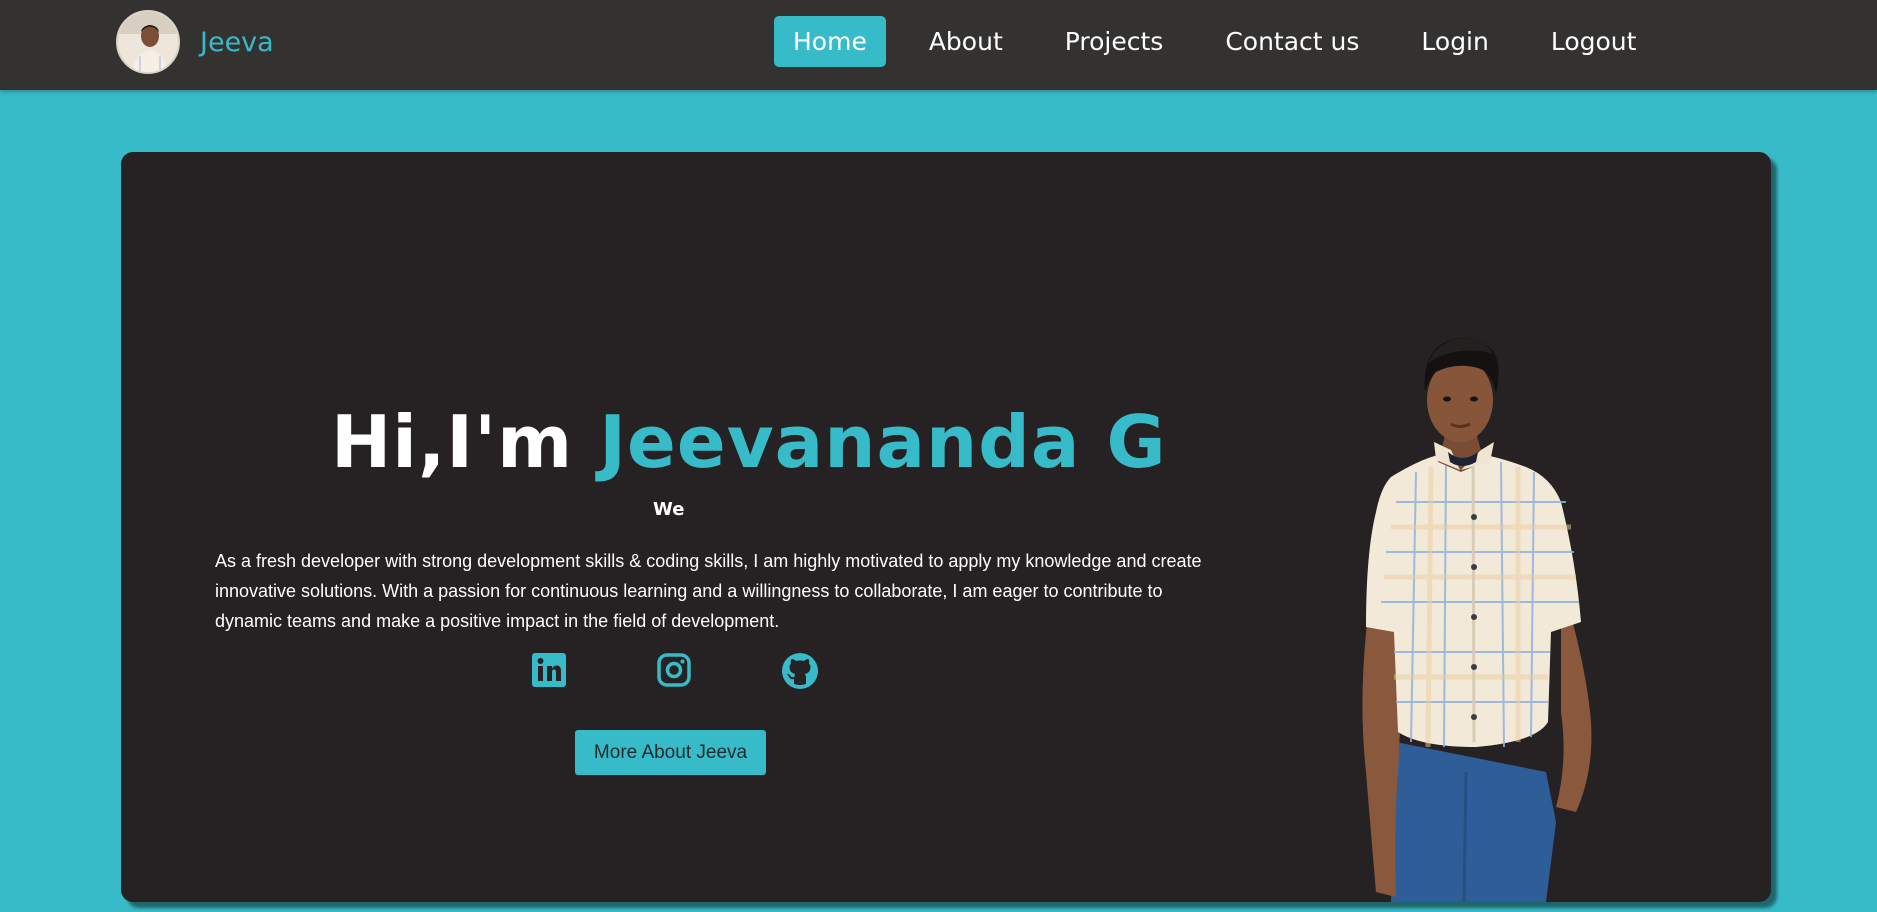 The width and height of the screenshot is (1877, 912). Describe the element at coordinates (830, 41) in the screenshot. I see `nav-home: Home` at that location.